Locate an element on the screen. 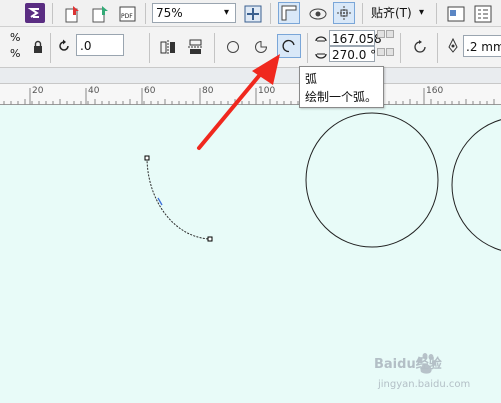 Image resolution: width=501 pixels, height=403 pixels. ruler-tick-label: 60 is located at coordinates (150, 91).